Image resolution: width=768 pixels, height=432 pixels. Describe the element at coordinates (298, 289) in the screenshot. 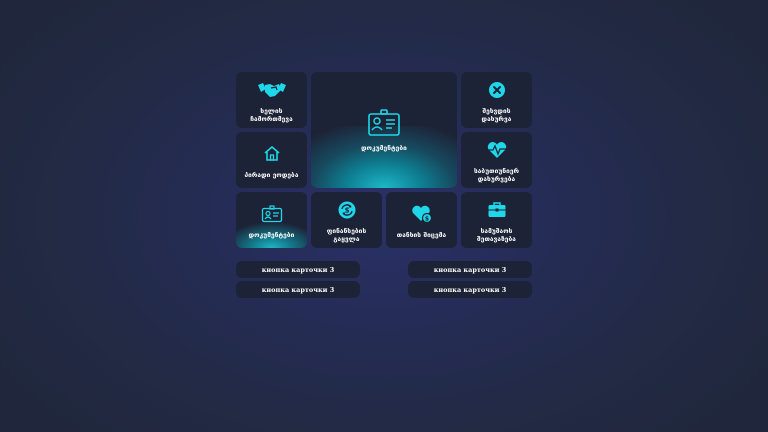

I see `card-button-left-2: кнопка карточки 3` at that location.